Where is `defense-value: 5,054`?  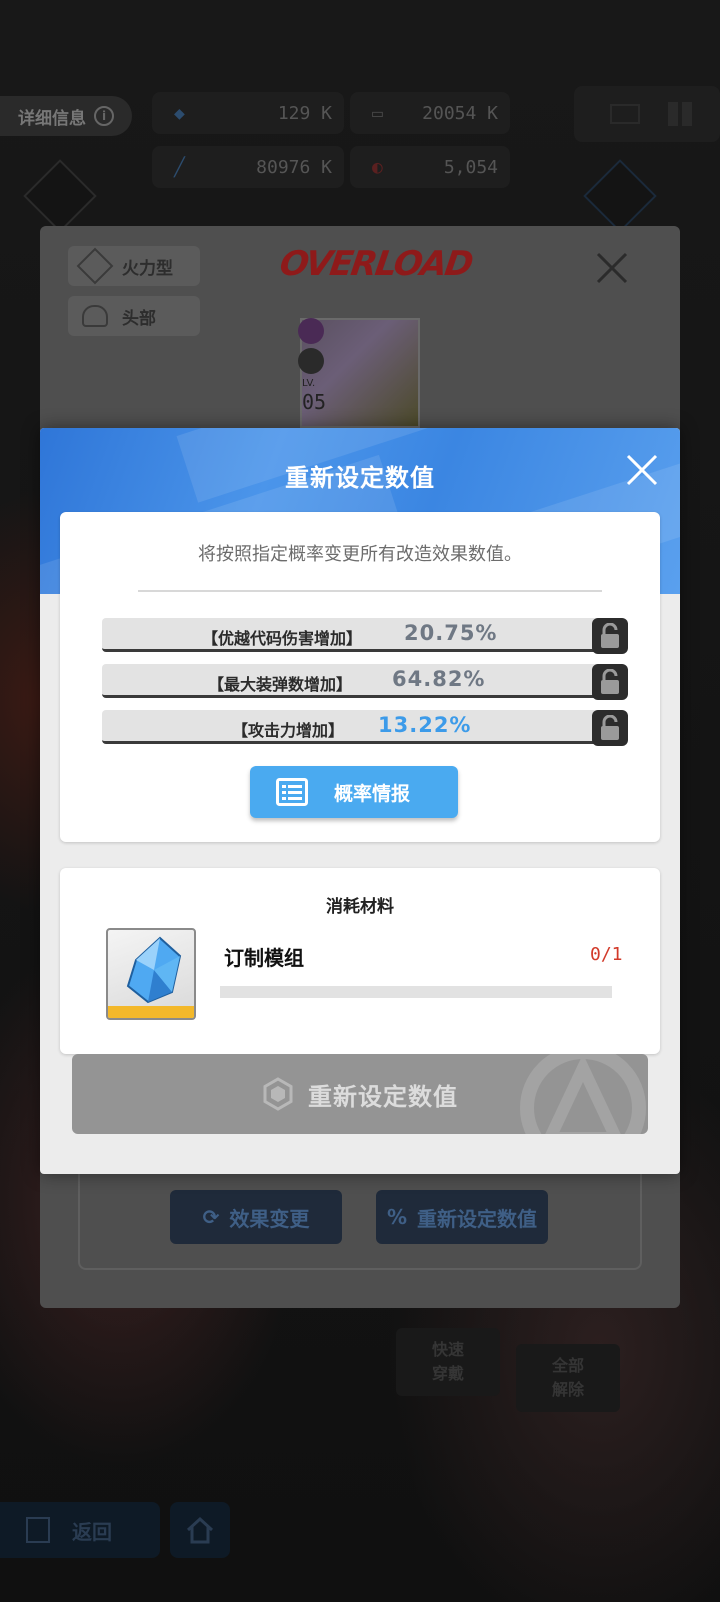
defense-value: 5,054 is located at coordinates (470, 167).